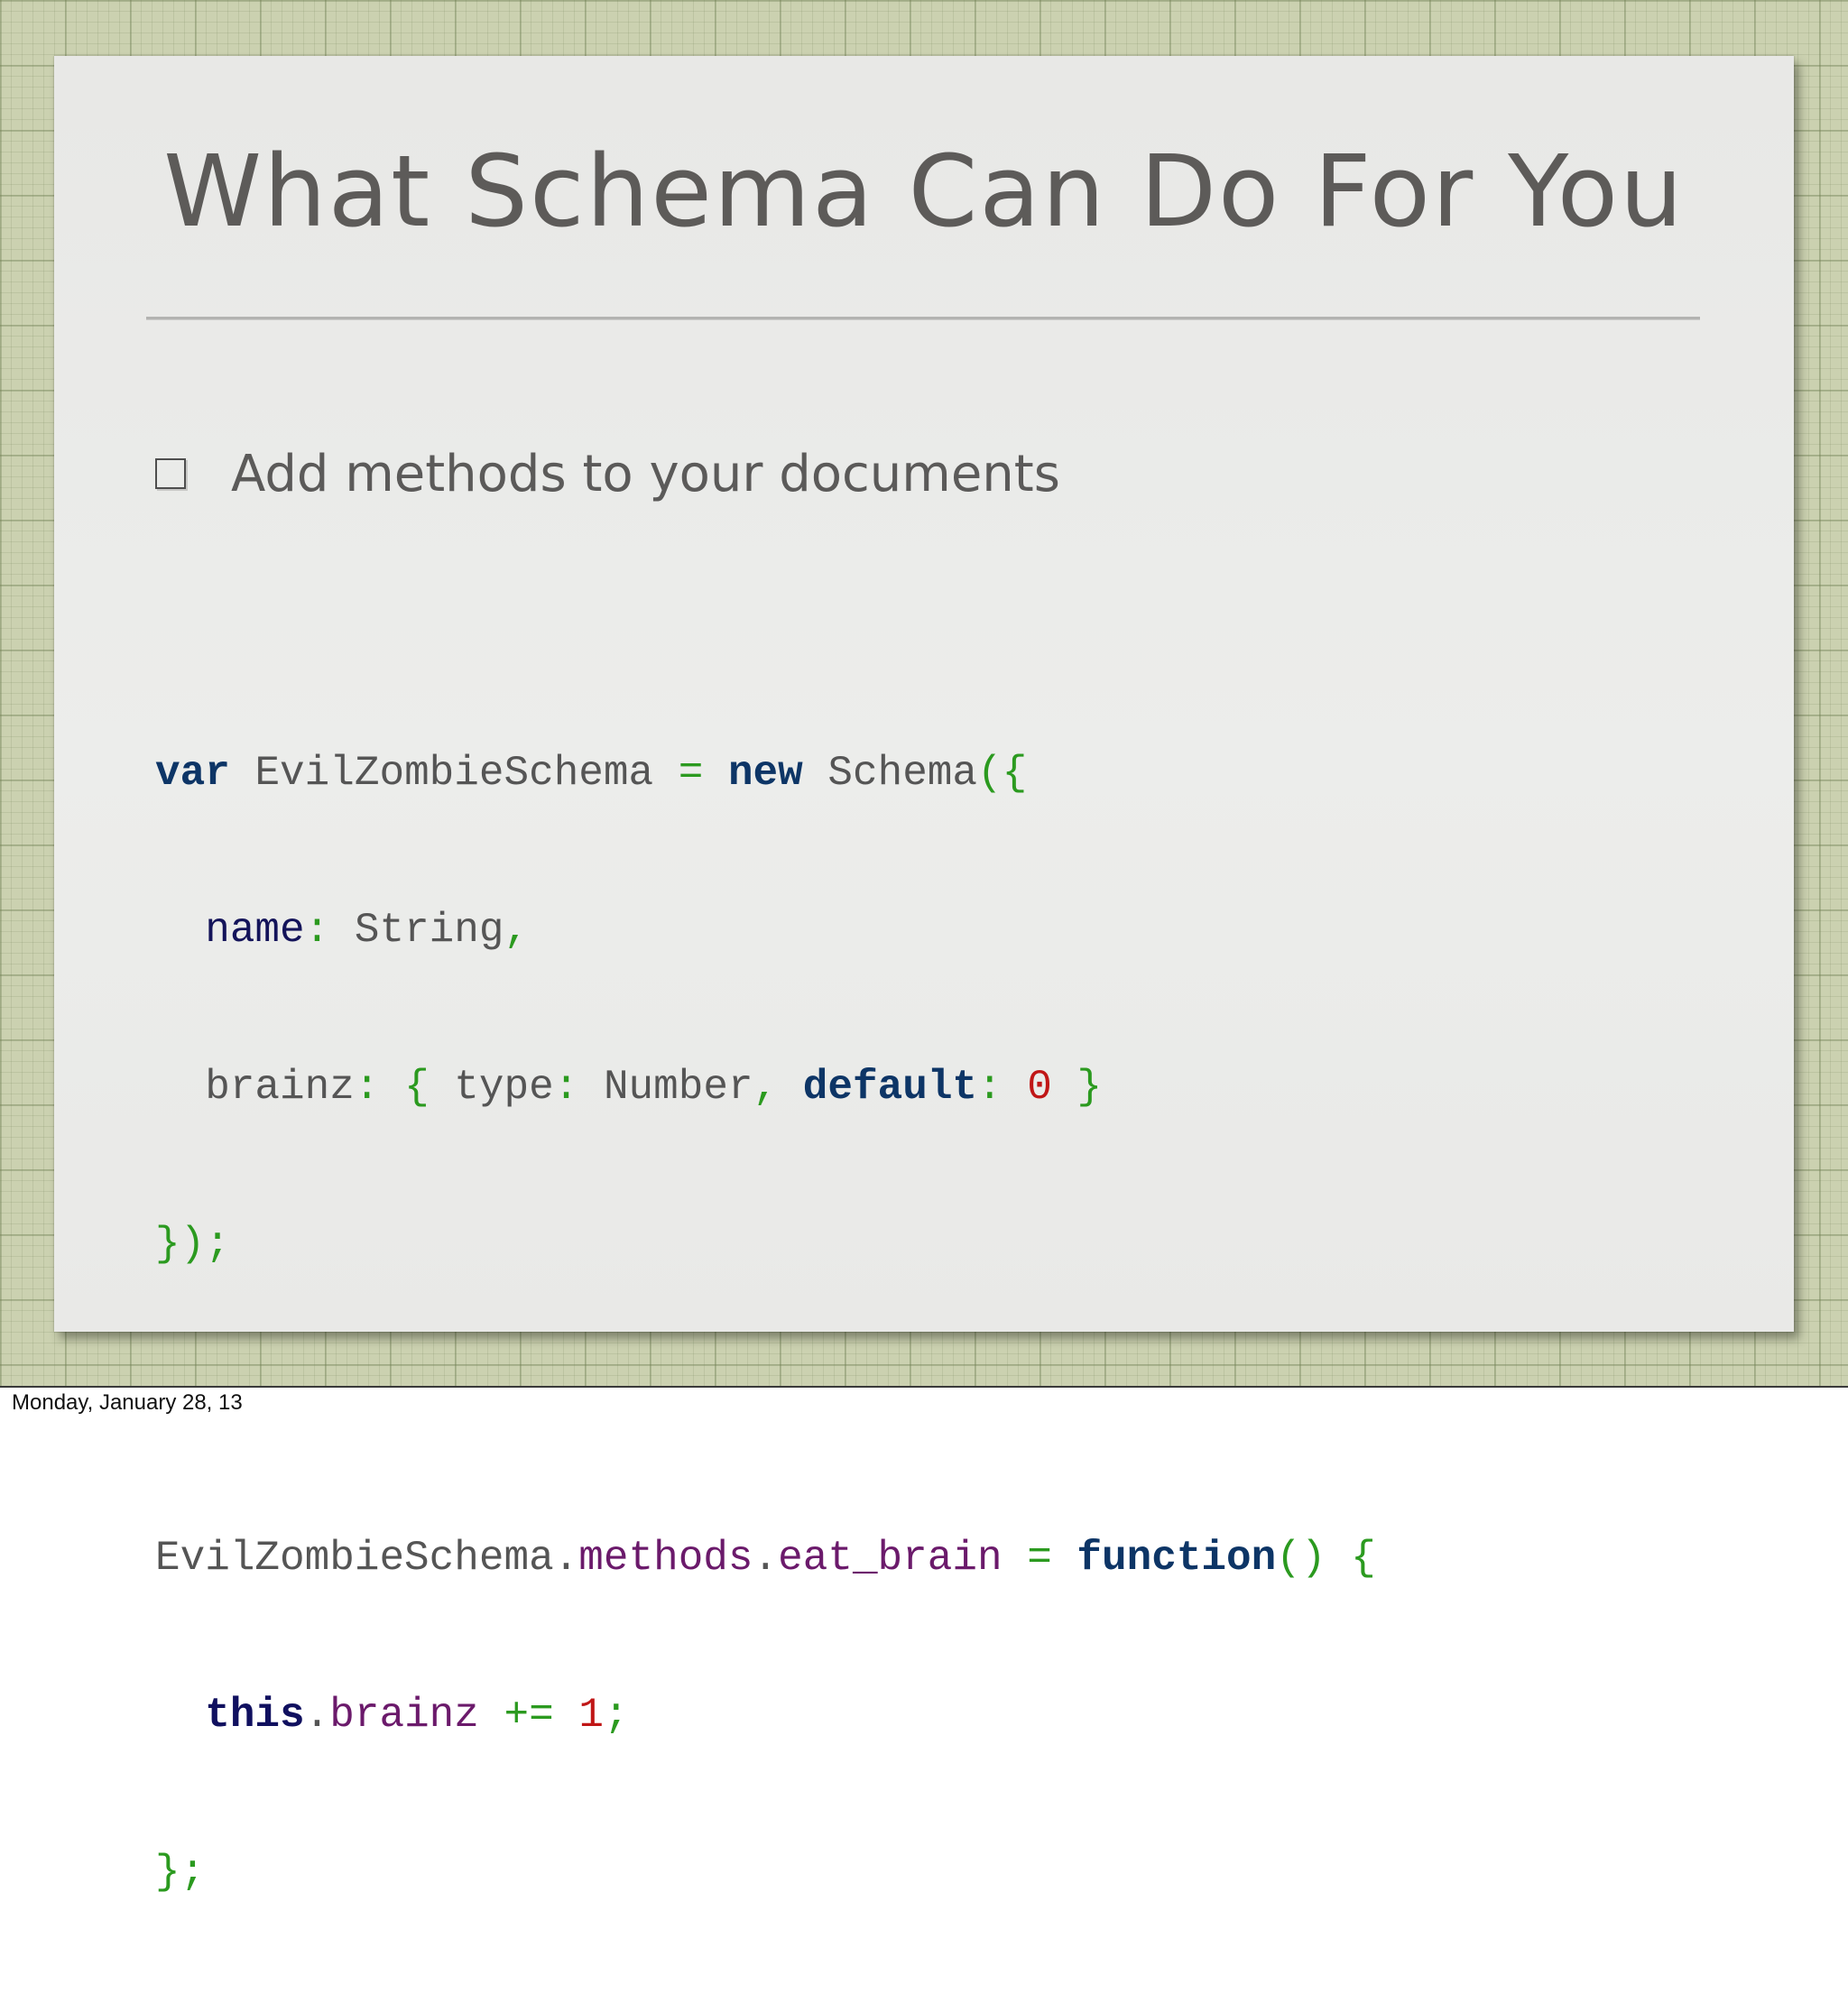 The image size is (1848, 2003). Describe the element at coordinates (180, 1872) in the screenshot. I see `code-punctuation: };` at that location.